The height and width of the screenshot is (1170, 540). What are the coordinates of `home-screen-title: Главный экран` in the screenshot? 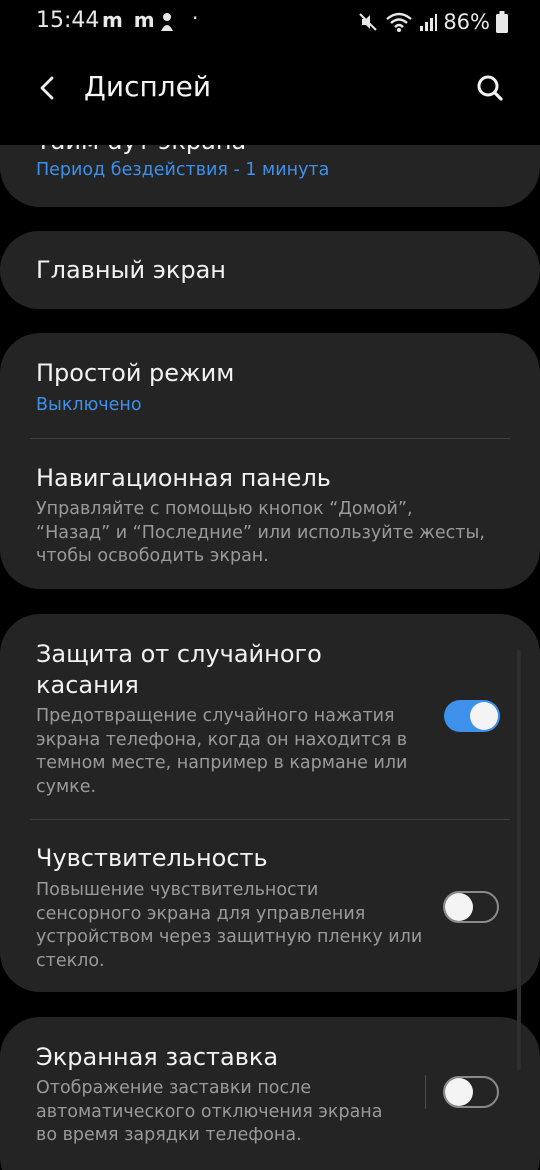 It's located at (131, 270).